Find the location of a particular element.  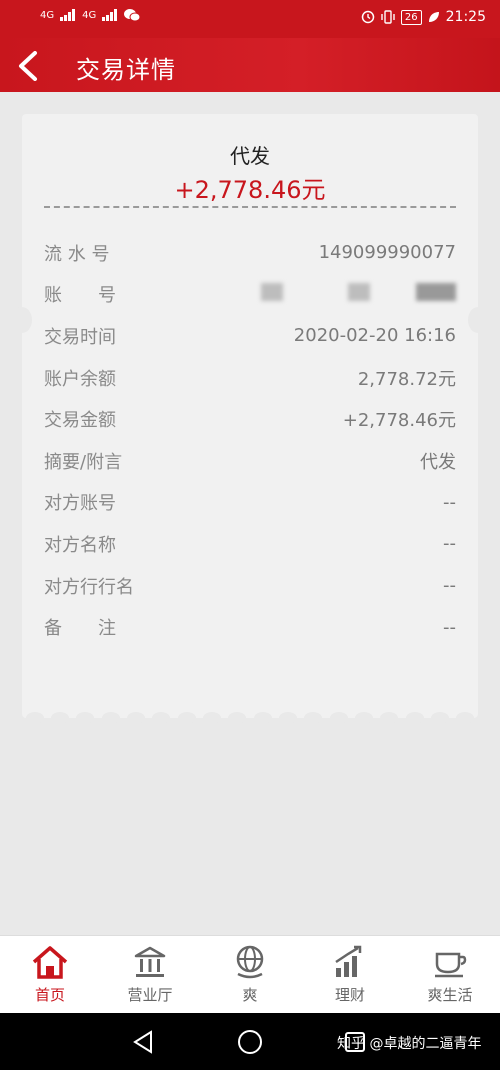

tab-shuang: 爽 is located at coordinates (250, 974).